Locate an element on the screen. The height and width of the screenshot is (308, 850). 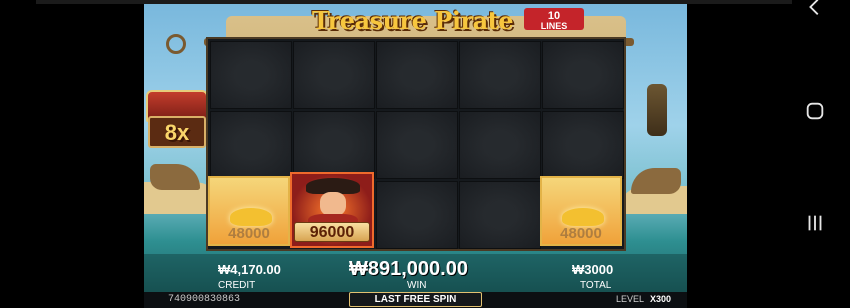
system-nav-bar is located at coordinates (821, 154).